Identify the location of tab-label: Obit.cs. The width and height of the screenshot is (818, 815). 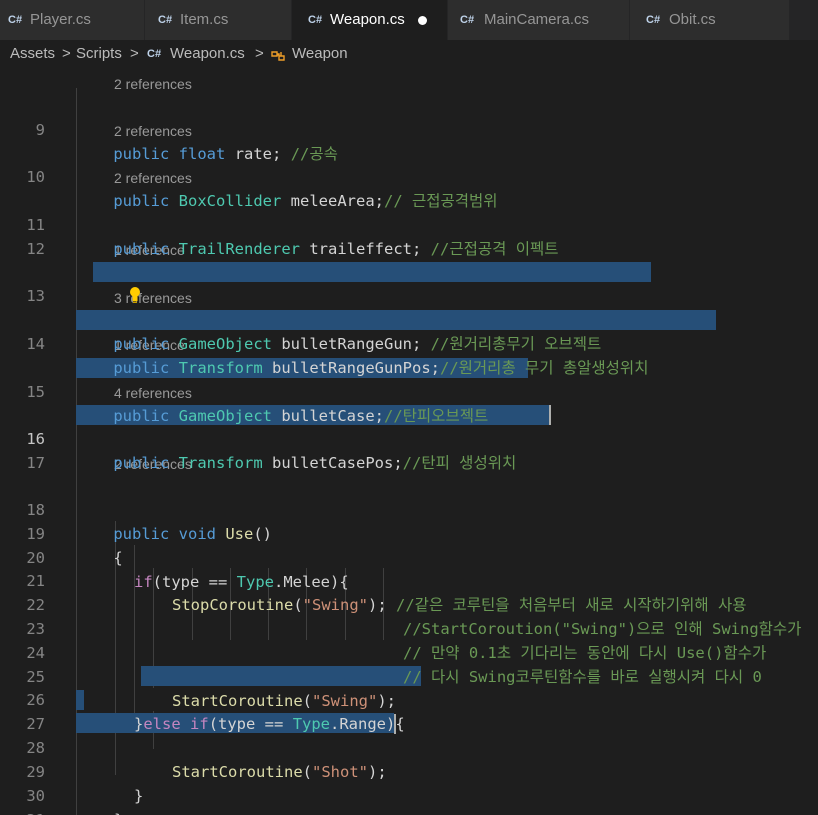
(692, 19).